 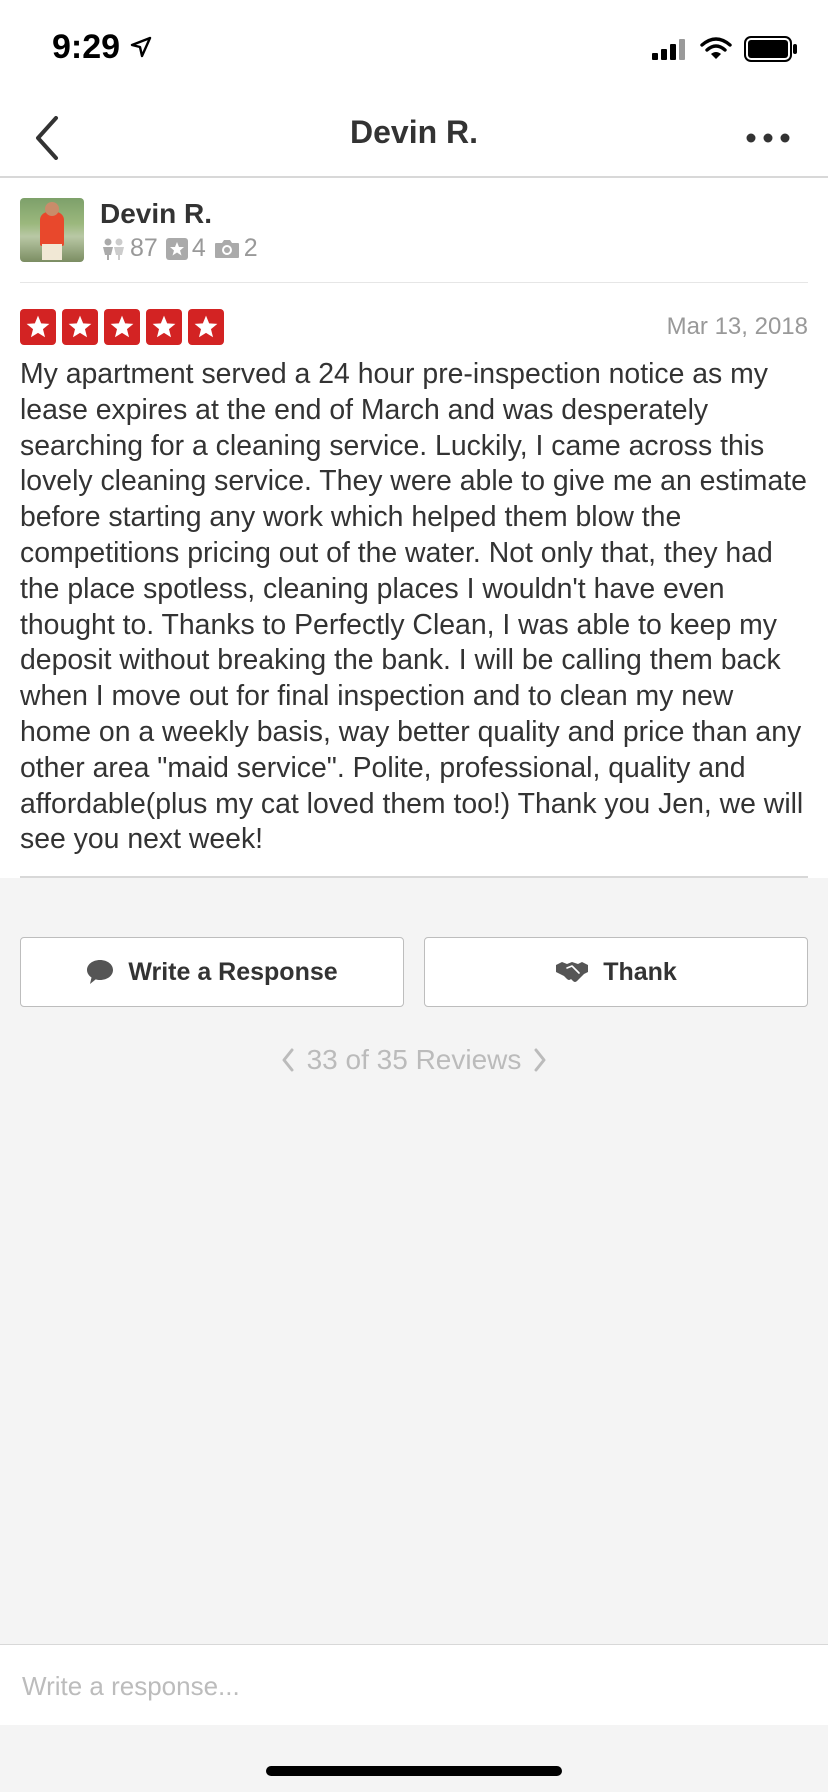 I want to click on thank-label: Thank, so click(x=640, y=971).